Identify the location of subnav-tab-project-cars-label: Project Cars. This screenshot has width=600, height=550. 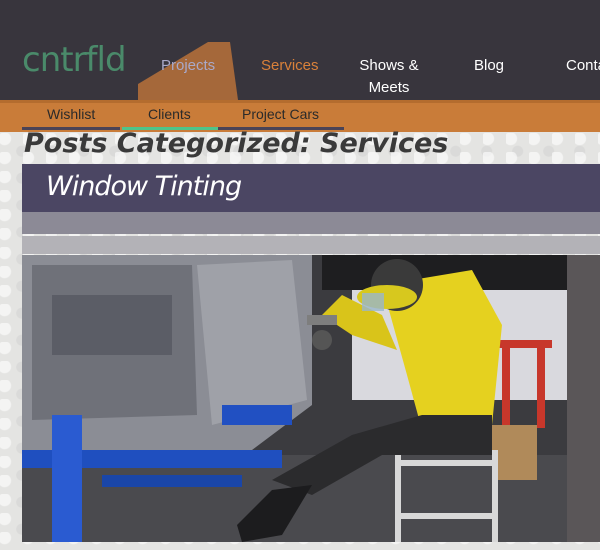
(281, 114).